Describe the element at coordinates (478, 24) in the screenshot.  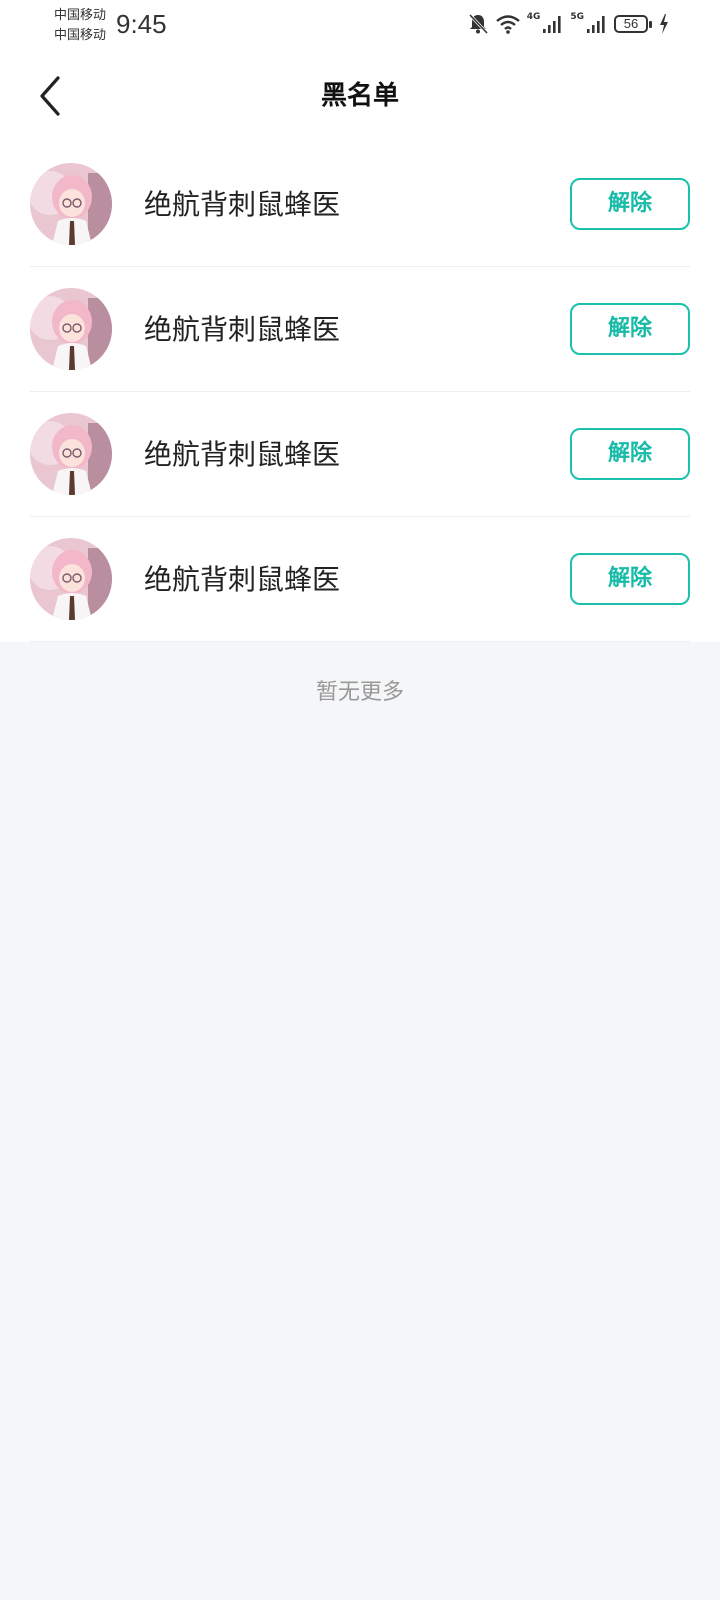
I see `mute-bell-icon` at that location.